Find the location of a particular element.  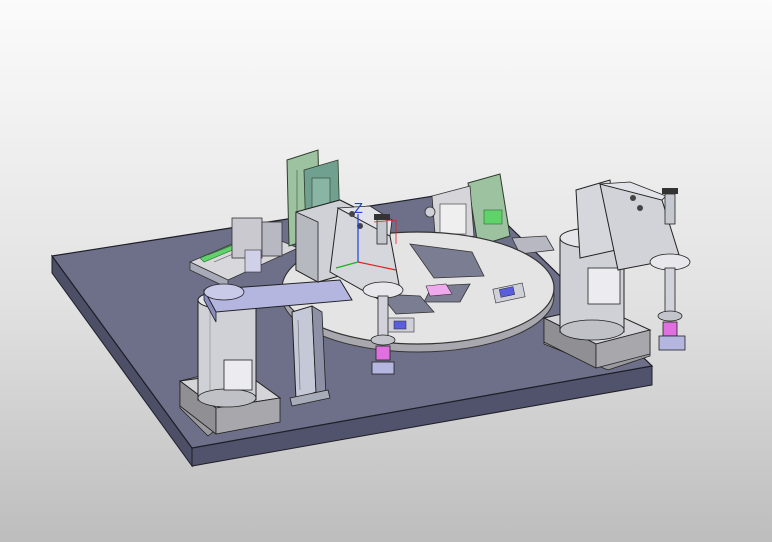

z-axis-label: Z is located at coordinates (358, 209).